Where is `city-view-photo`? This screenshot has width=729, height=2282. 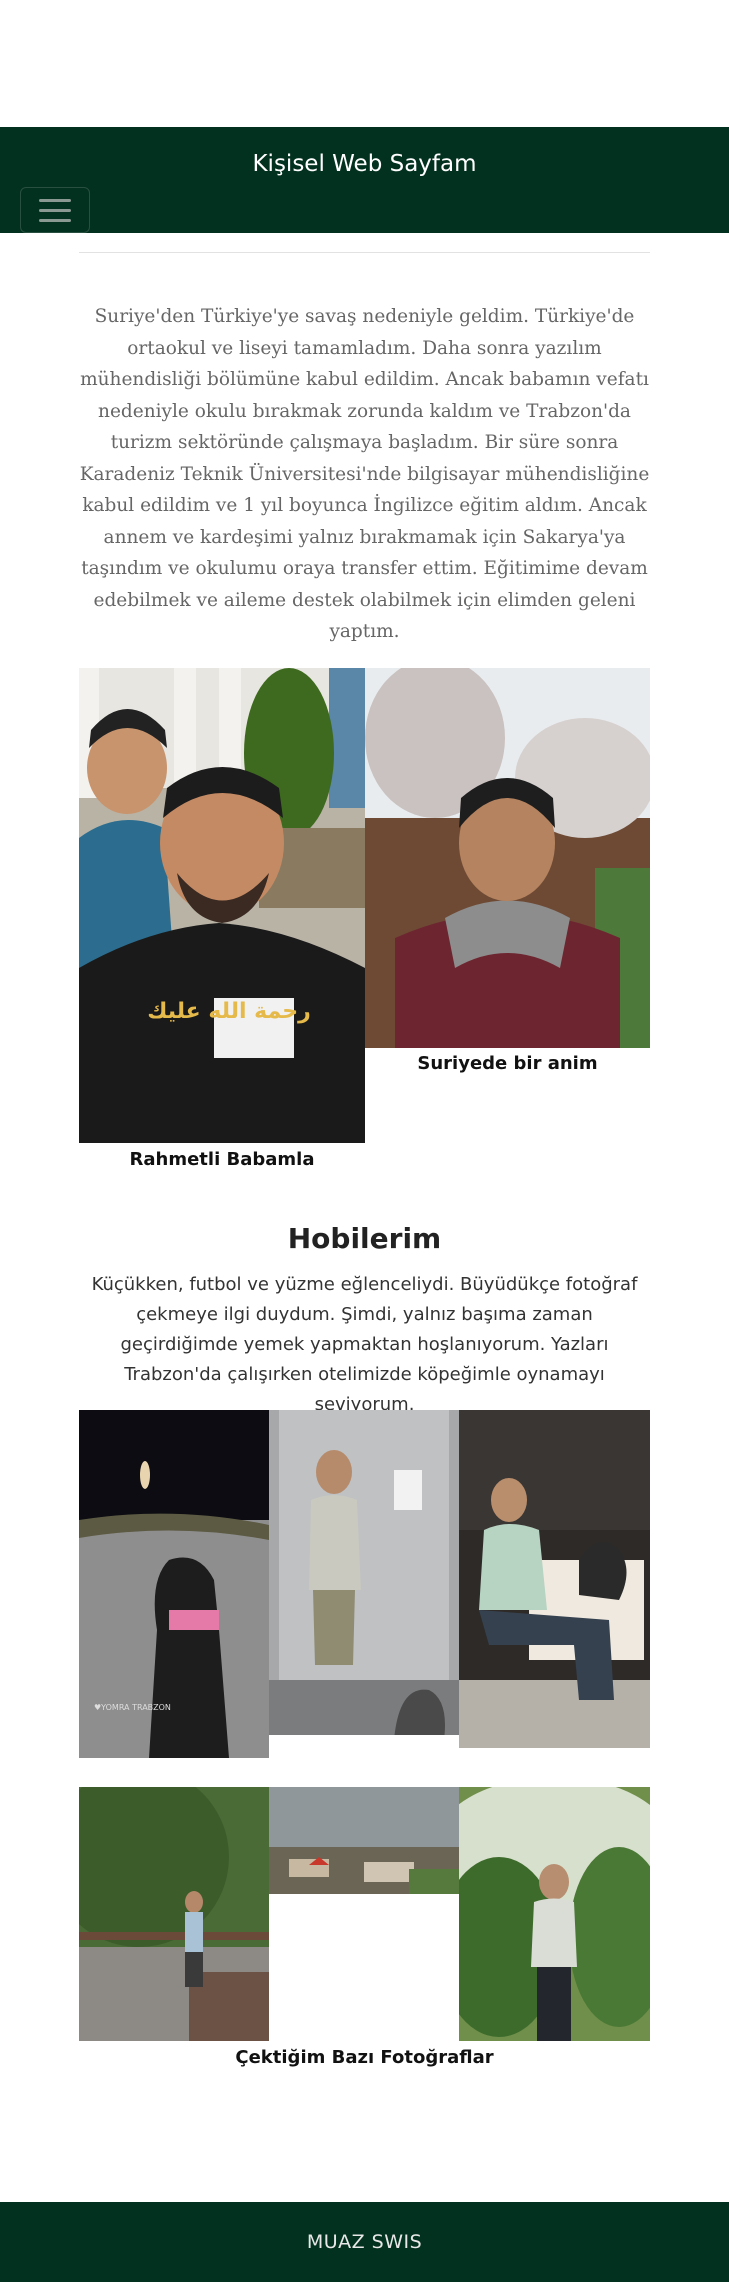 city-view-photo is located at coordinates (364, 1840).